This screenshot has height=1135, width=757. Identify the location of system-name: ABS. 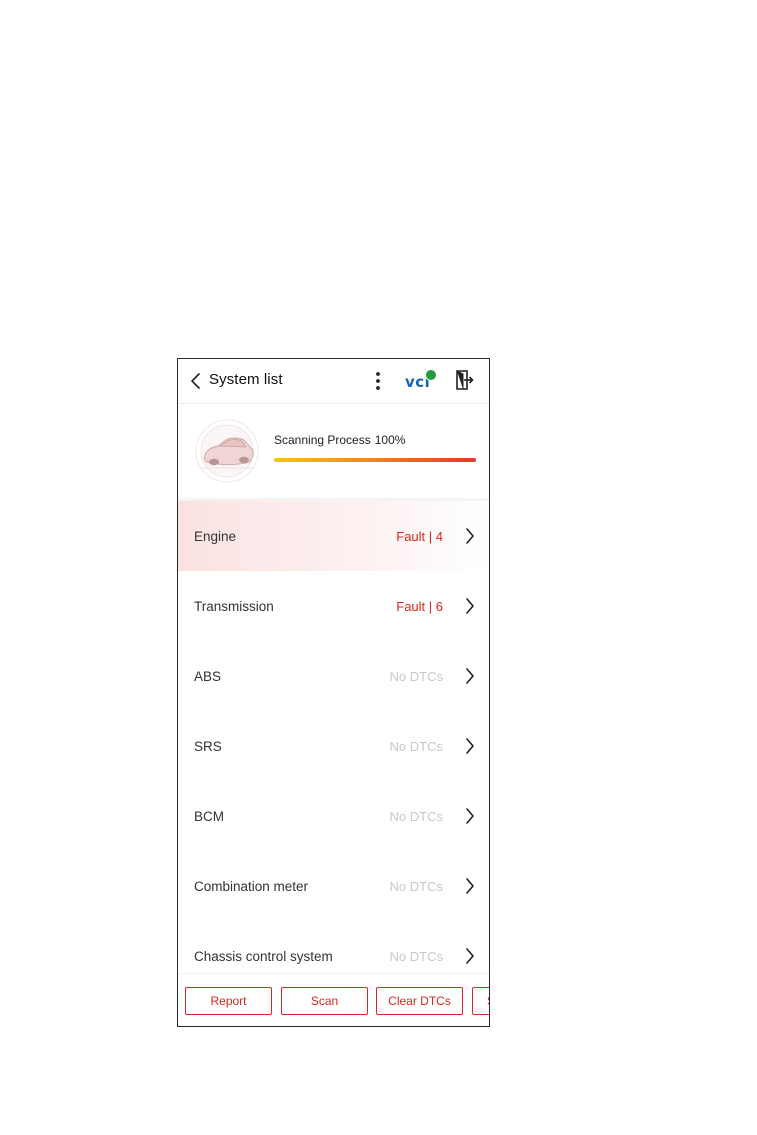
(208, 676).